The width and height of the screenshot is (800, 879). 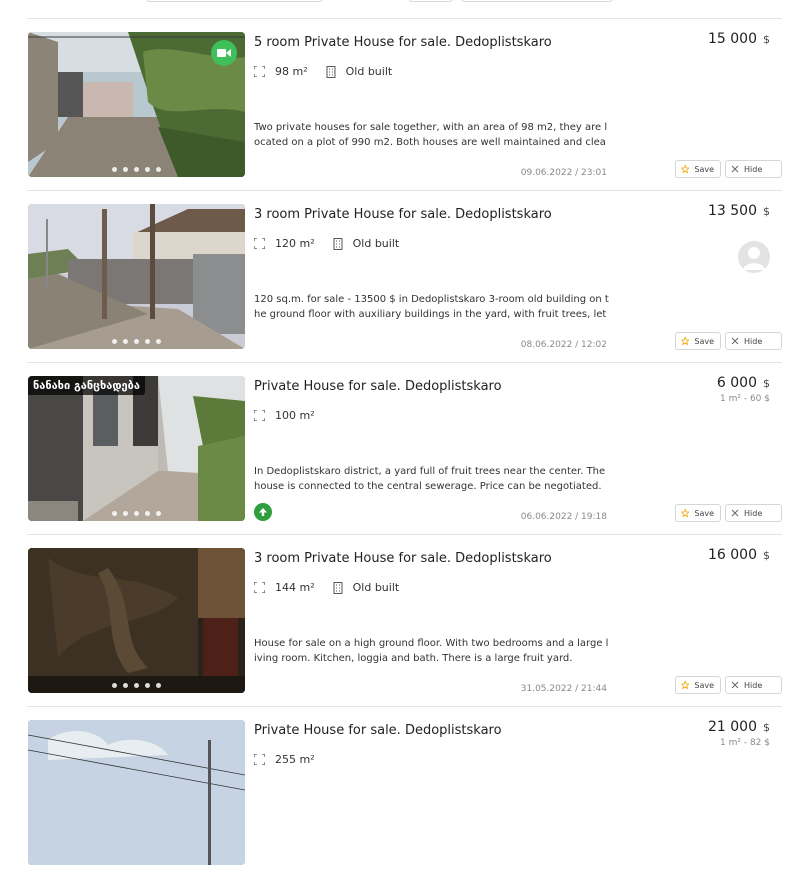 What do you see at coordinates (291, 71) in the screenshot?
I see `area-value: 98 m²` at bounding box center [291, 71].